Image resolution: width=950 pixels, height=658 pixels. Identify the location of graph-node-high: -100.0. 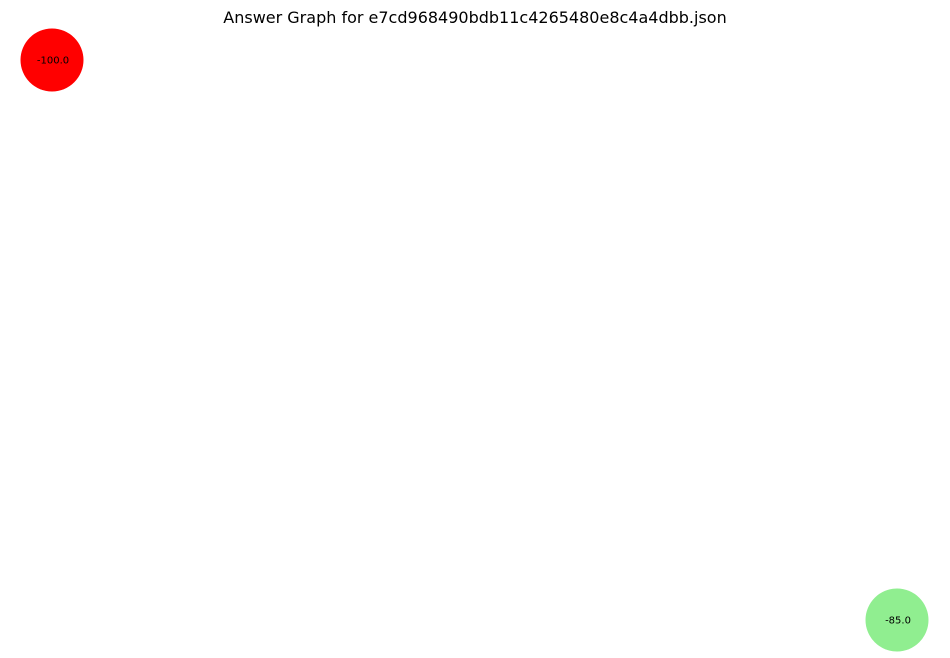
(52, 60).